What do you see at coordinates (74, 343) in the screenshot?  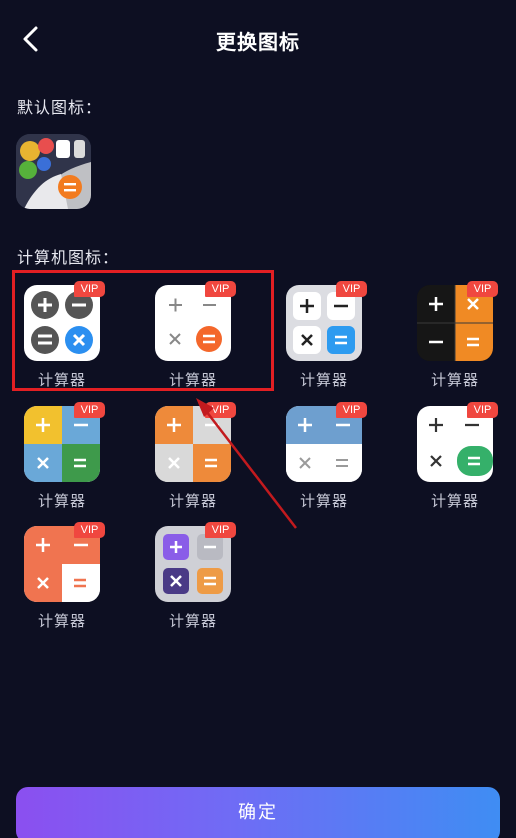 I see `icon-option-1: VIP 计算器` at bounding box center [74, 343].